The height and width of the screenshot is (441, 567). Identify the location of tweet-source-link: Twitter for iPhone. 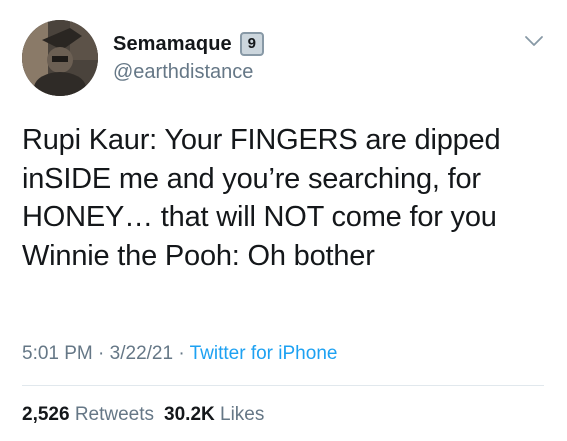
(264, 353).